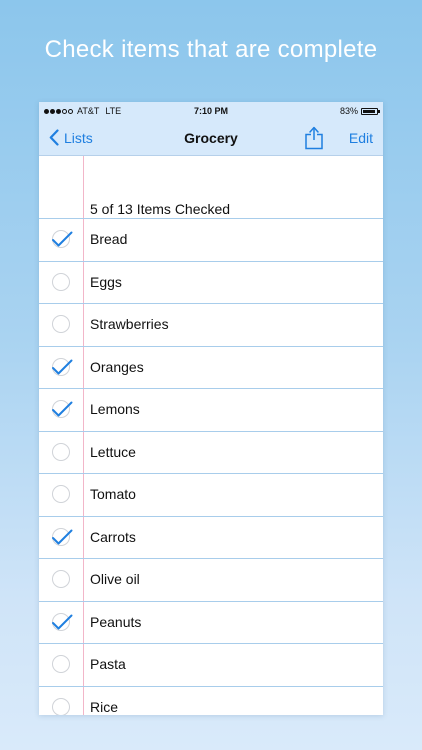 The width and height of the screenshot is (422, 750). I want to click on promo-headline: Check items that are complete, so click(211, 49).